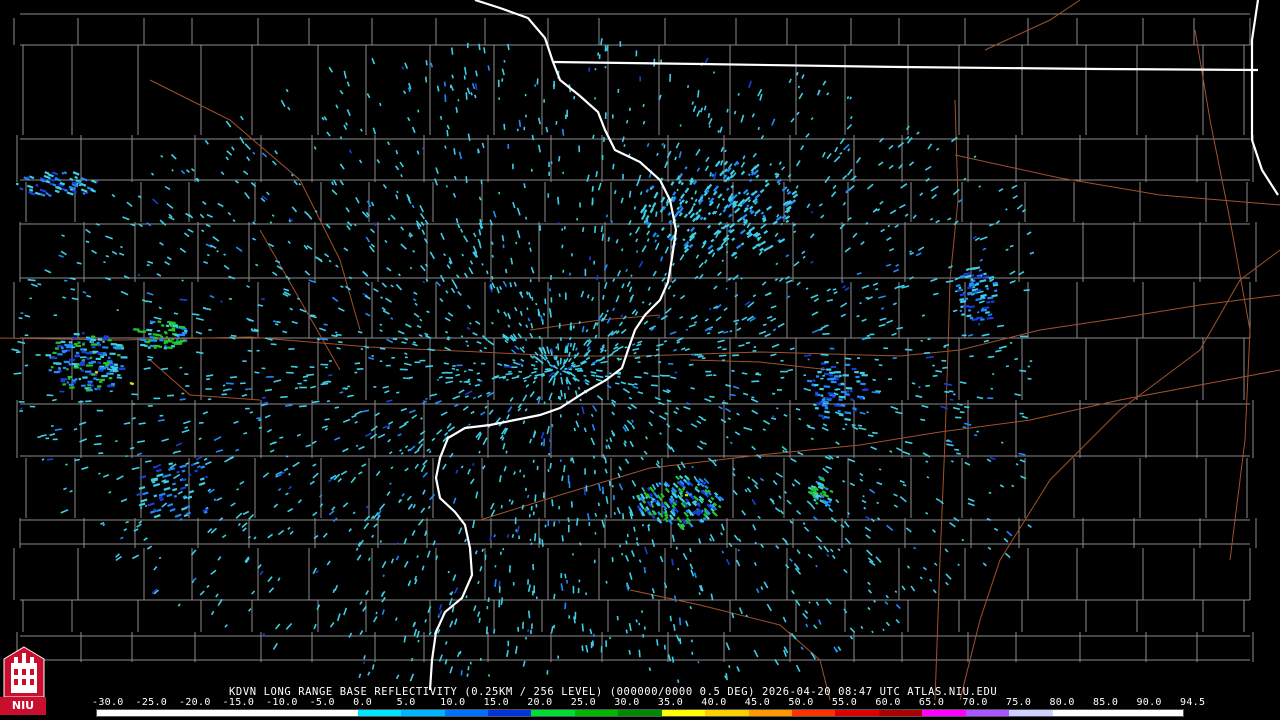  I want to click on colorbar-label: 10.0, so click(453, 702).